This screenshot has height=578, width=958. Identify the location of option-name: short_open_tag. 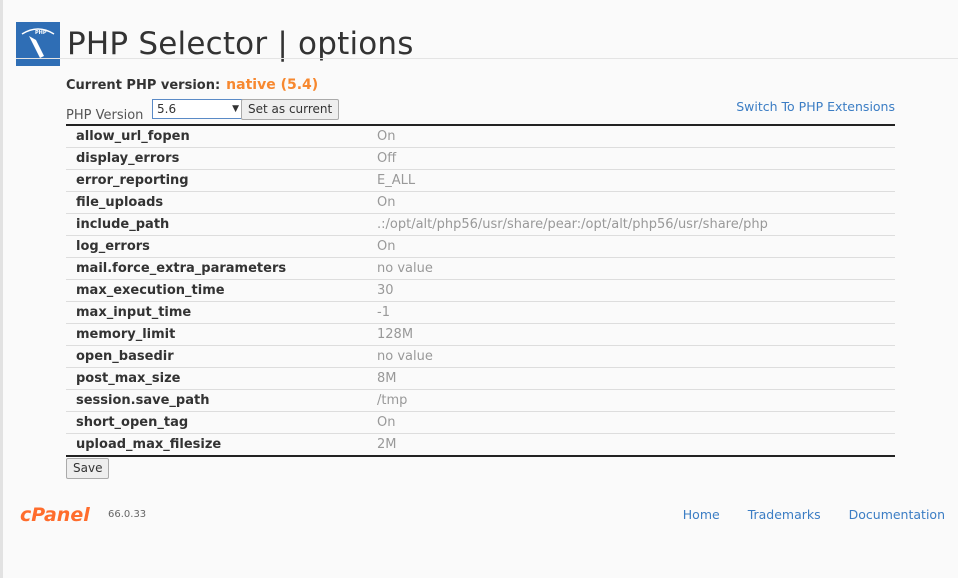
(221, 422).